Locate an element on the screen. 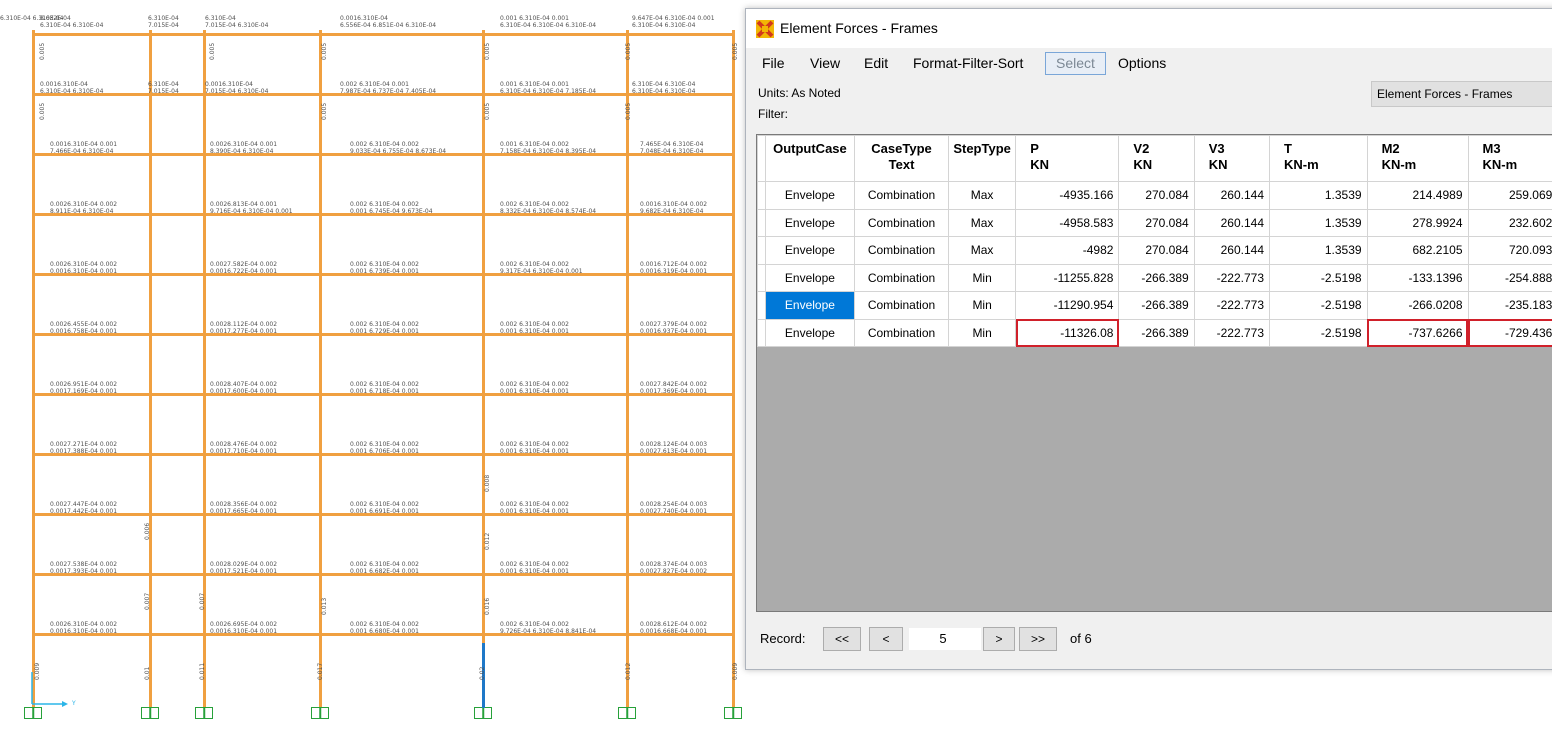 Image resolution: width=1552 pixels, height=743 pixels. column-header: V2 KN is located at coordinates (1156, 158).